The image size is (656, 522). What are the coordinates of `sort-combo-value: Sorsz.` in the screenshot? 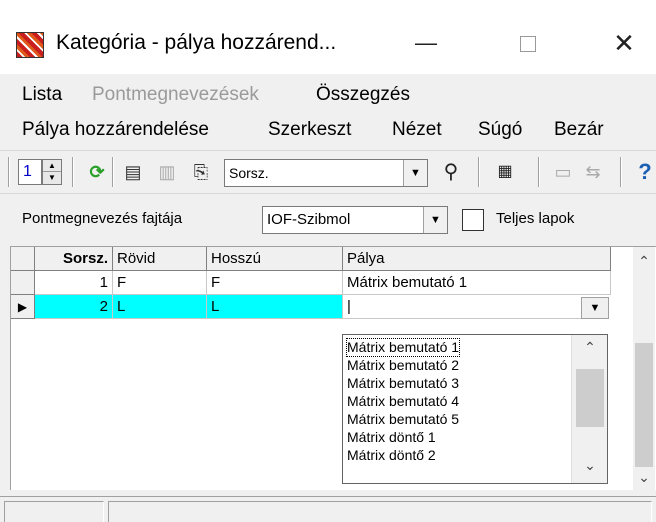 It's located at (249, 173).